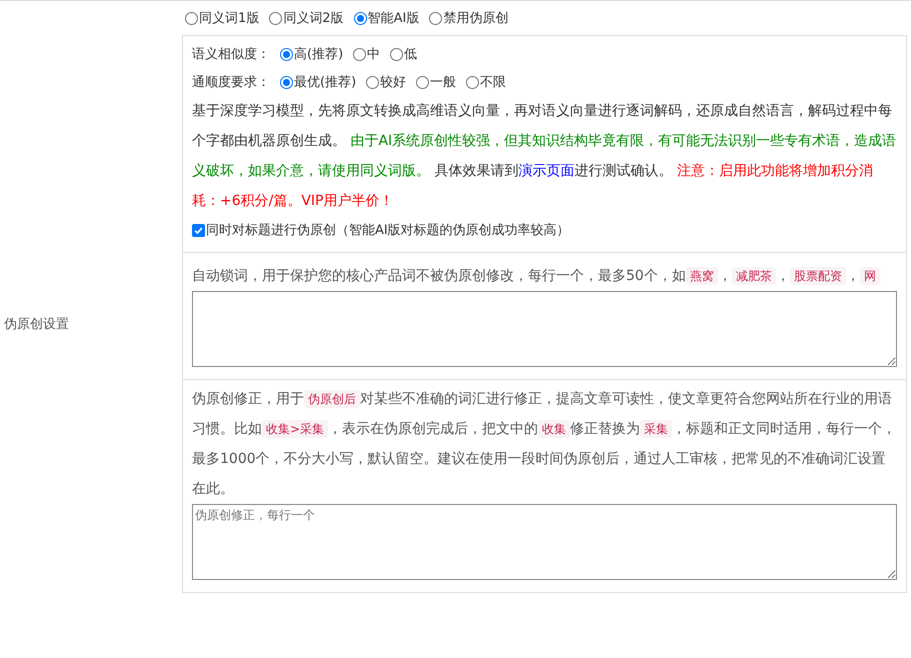 Image resolution: width=911 pixels, height=658 pixels. Describe the element at coordinates (544, 329) in the screenshot. I see `lock-words-field` at that location.